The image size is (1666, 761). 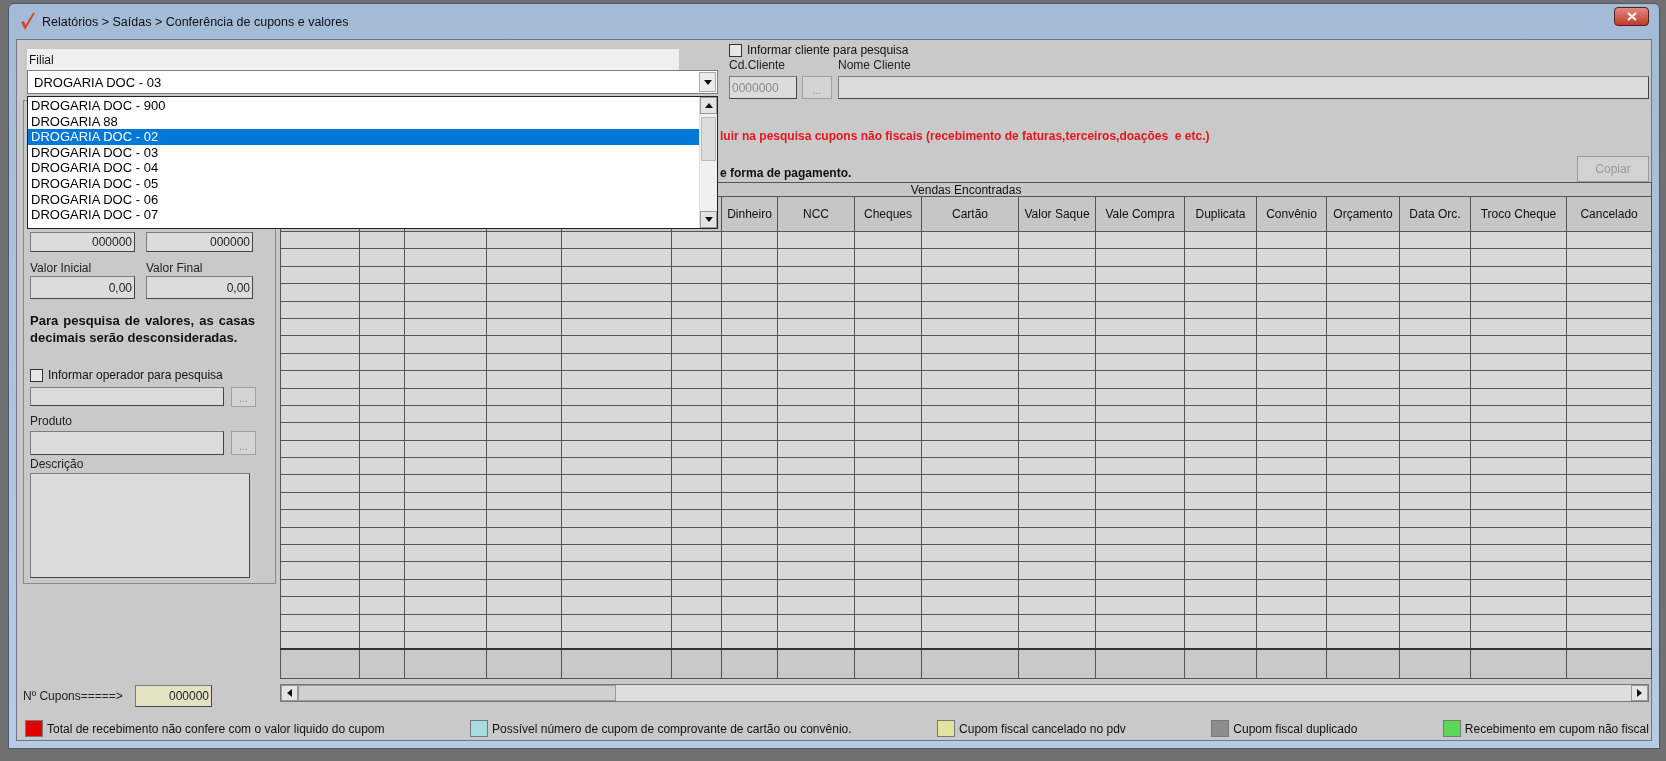 I want to click on checkbox, so click(x=36, y=375).